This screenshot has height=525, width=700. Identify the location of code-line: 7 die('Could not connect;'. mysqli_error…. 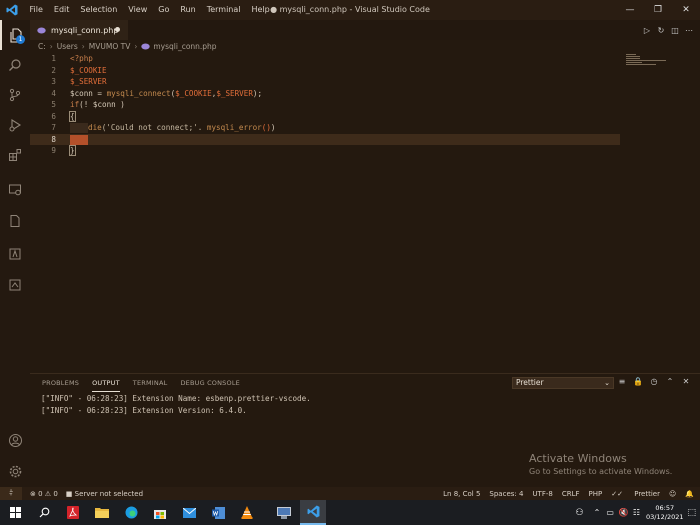
(325, 128).